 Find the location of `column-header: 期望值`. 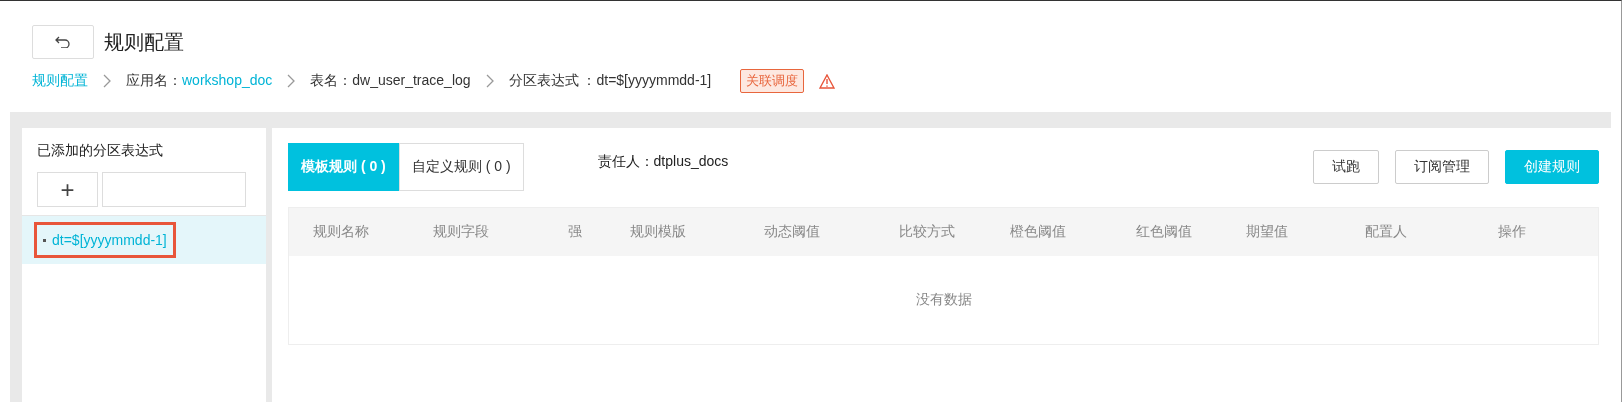

column-header: 期望值 is located at coordinates (1267, 232).